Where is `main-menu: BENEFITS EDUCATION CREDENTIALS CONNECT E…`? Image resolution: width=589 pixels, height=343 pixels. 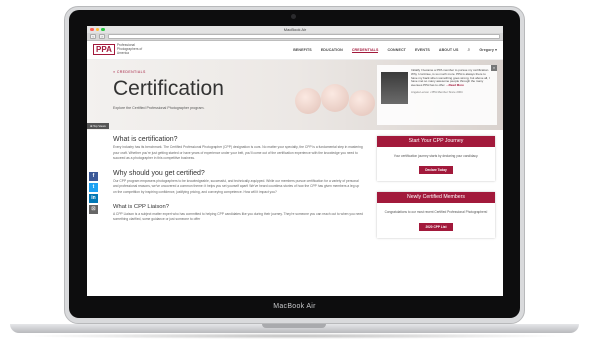
main-menu: BENEFITS EDUCATION CREDENTIALS CONNECT E… is located at coordinates (395, 50).